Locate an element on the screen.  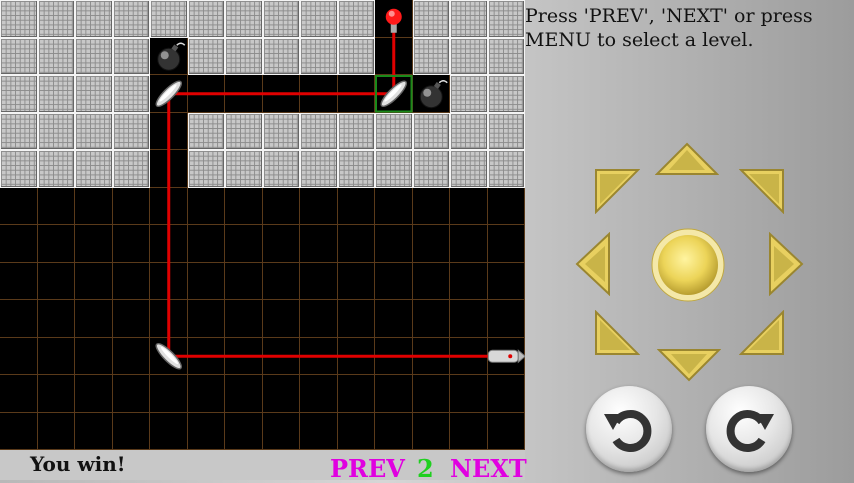
status-message: You win! is located at coordinates (78, 464).